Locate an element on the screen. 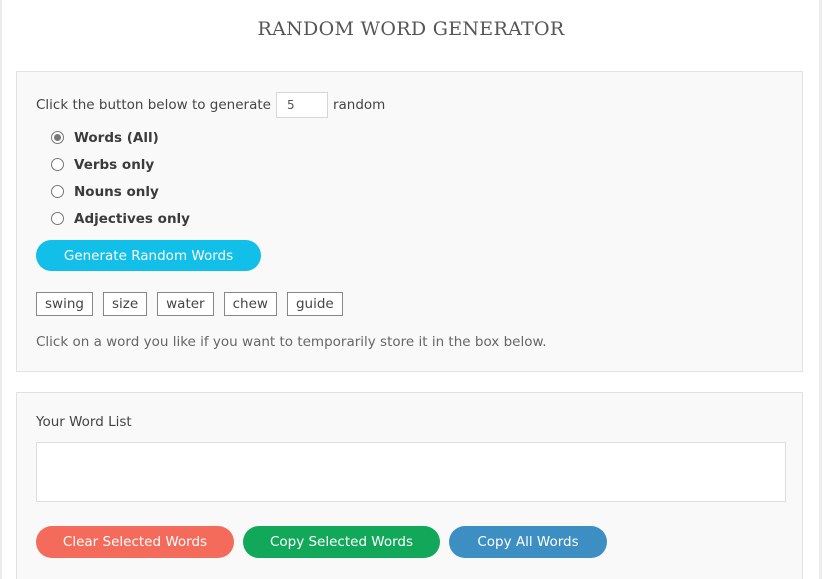 This screenshot has height=579, width=822. word-list-label: Your Word List is located at coordinates (84, 422).